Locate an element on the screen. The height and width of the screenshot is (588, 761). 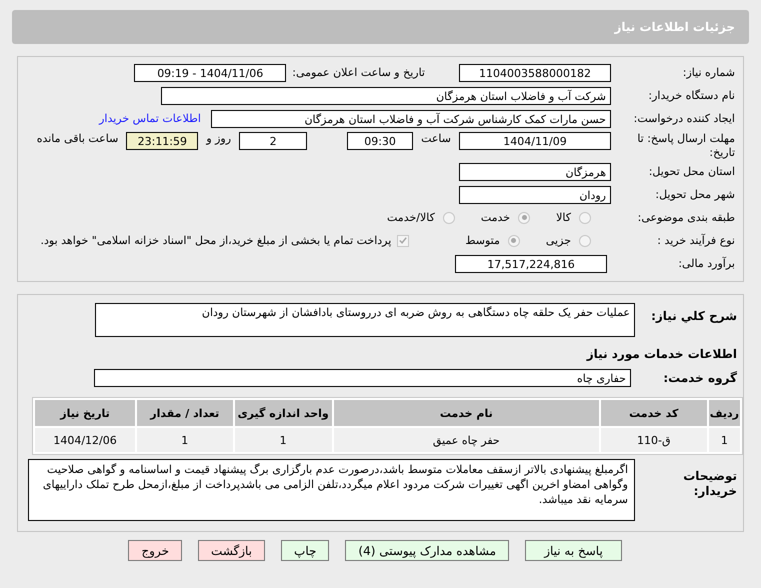
service-group-field: حفاری چاه is located at coordinates (362, 378).